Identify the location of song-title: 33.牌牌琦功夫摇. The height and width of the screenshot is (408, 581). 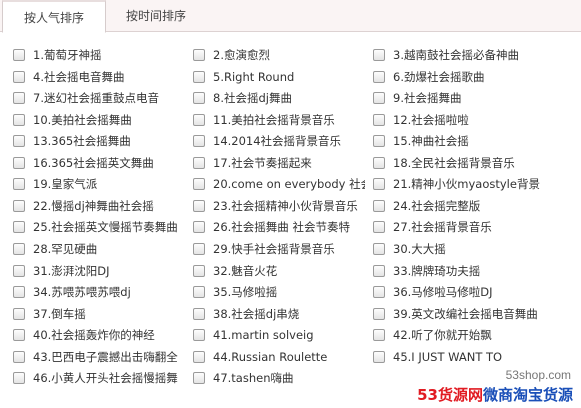
(437, 270).